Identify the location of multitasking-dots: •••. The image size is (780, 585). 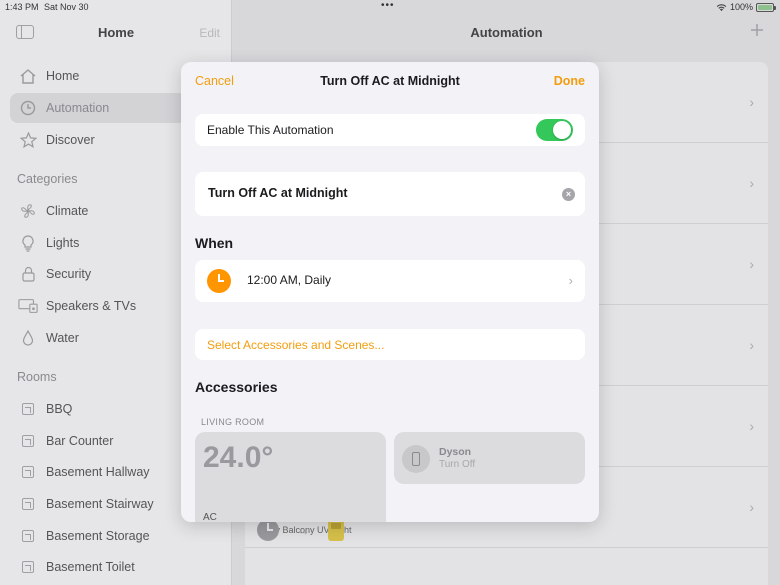
(388, 5).